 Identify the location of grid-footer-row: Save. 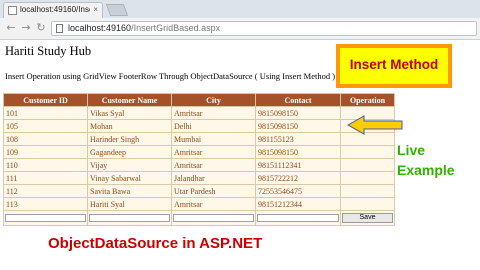
(199, 218).